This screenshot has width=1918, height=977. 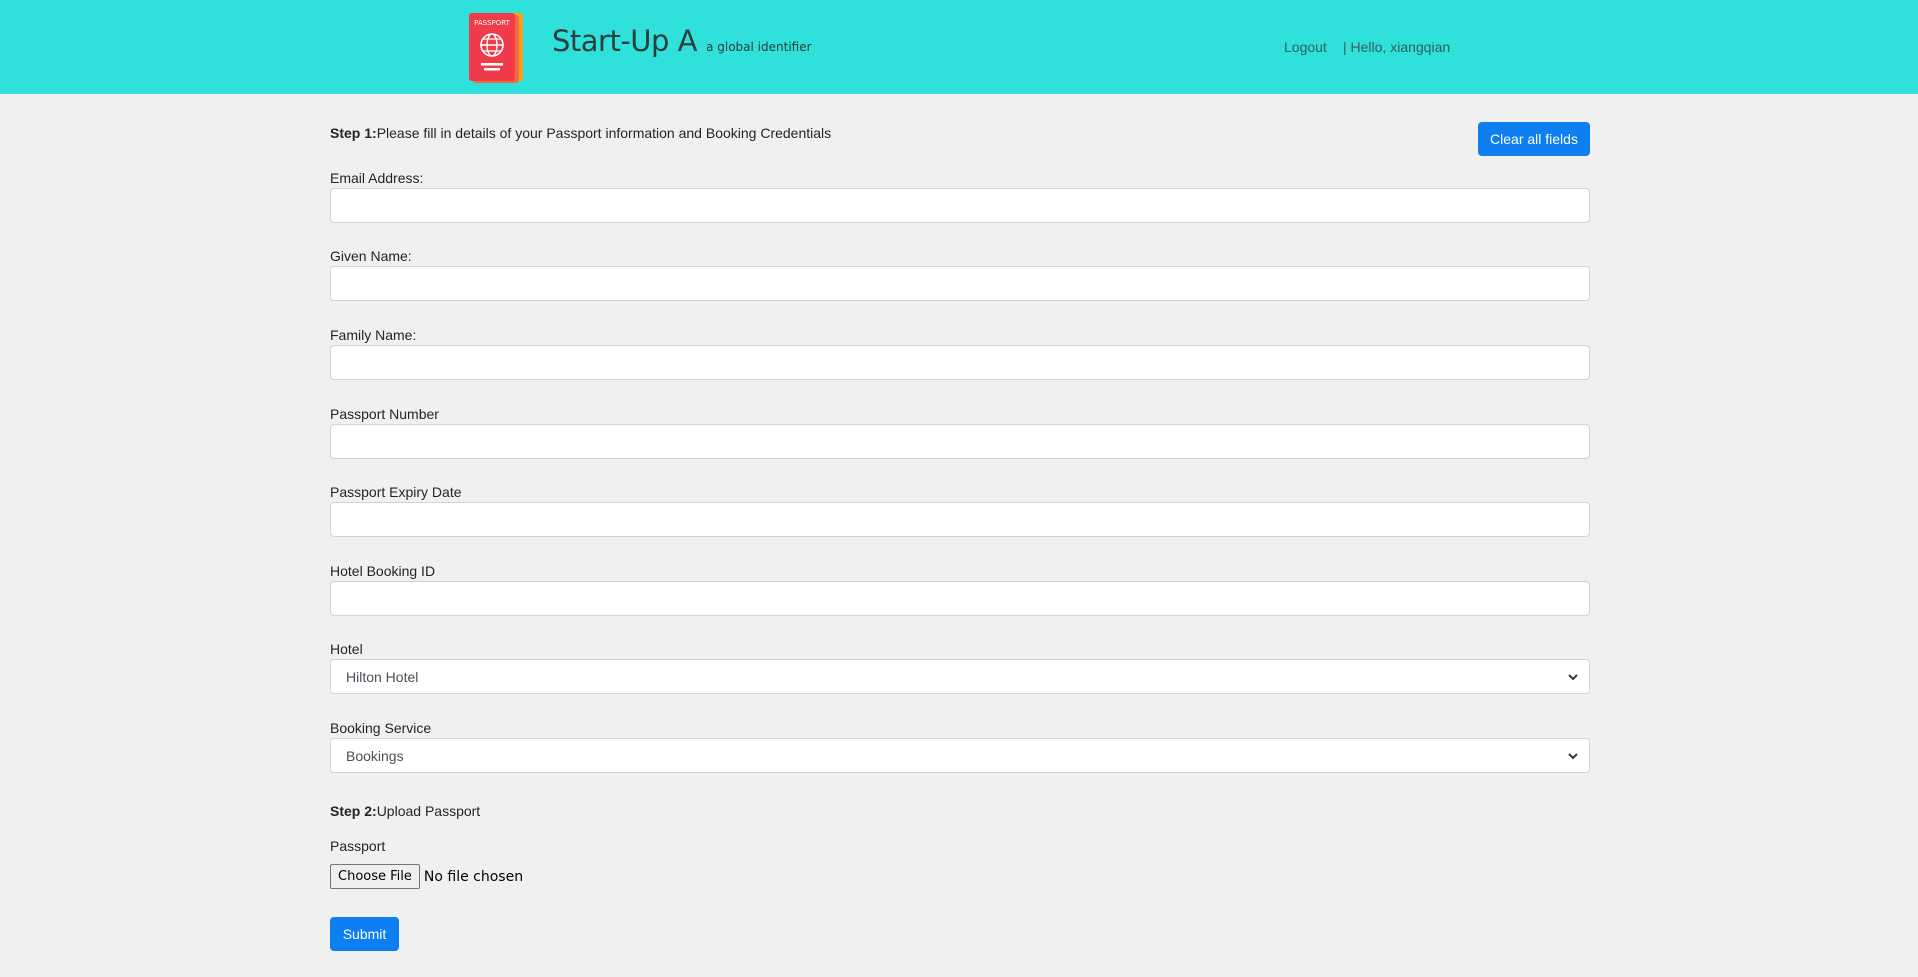 I want to click on hotel-select: Hilton Hotel, so click(x=960, y=676).